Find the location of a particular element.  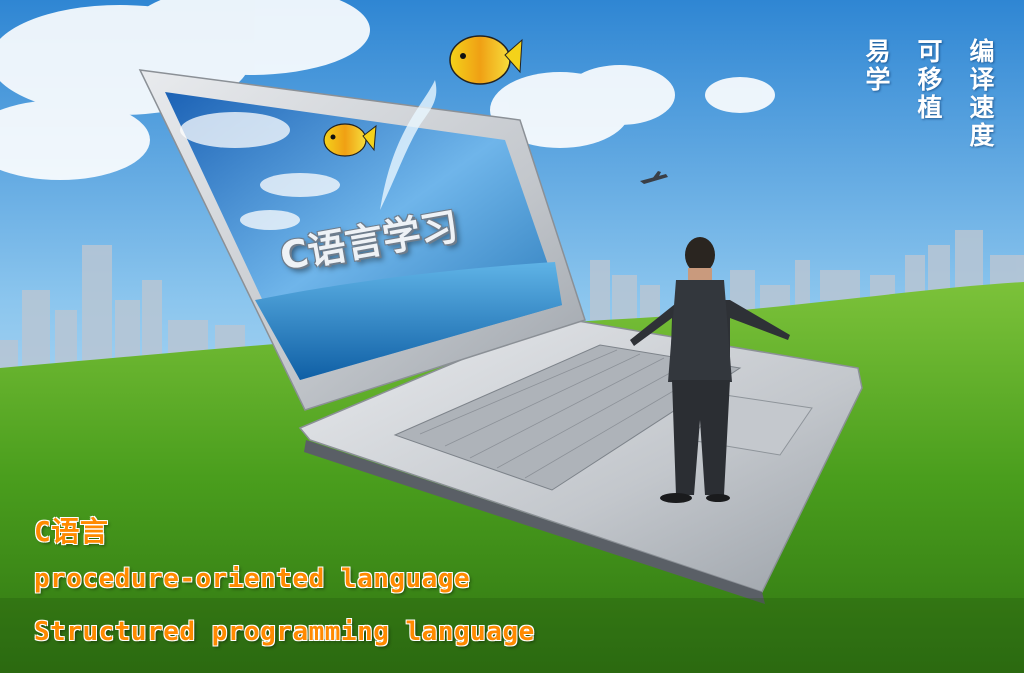

slogan-compile-speed: 编译速度 is located at coordinates (980, 94).